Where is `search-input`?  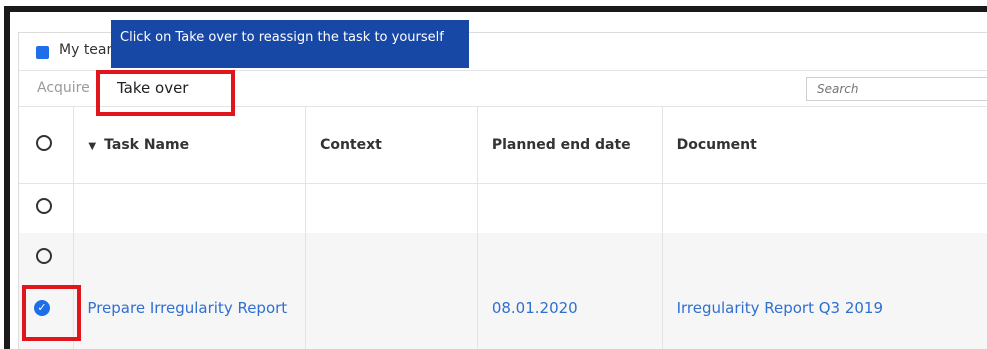
search-input is located at coordinates (896, 89).